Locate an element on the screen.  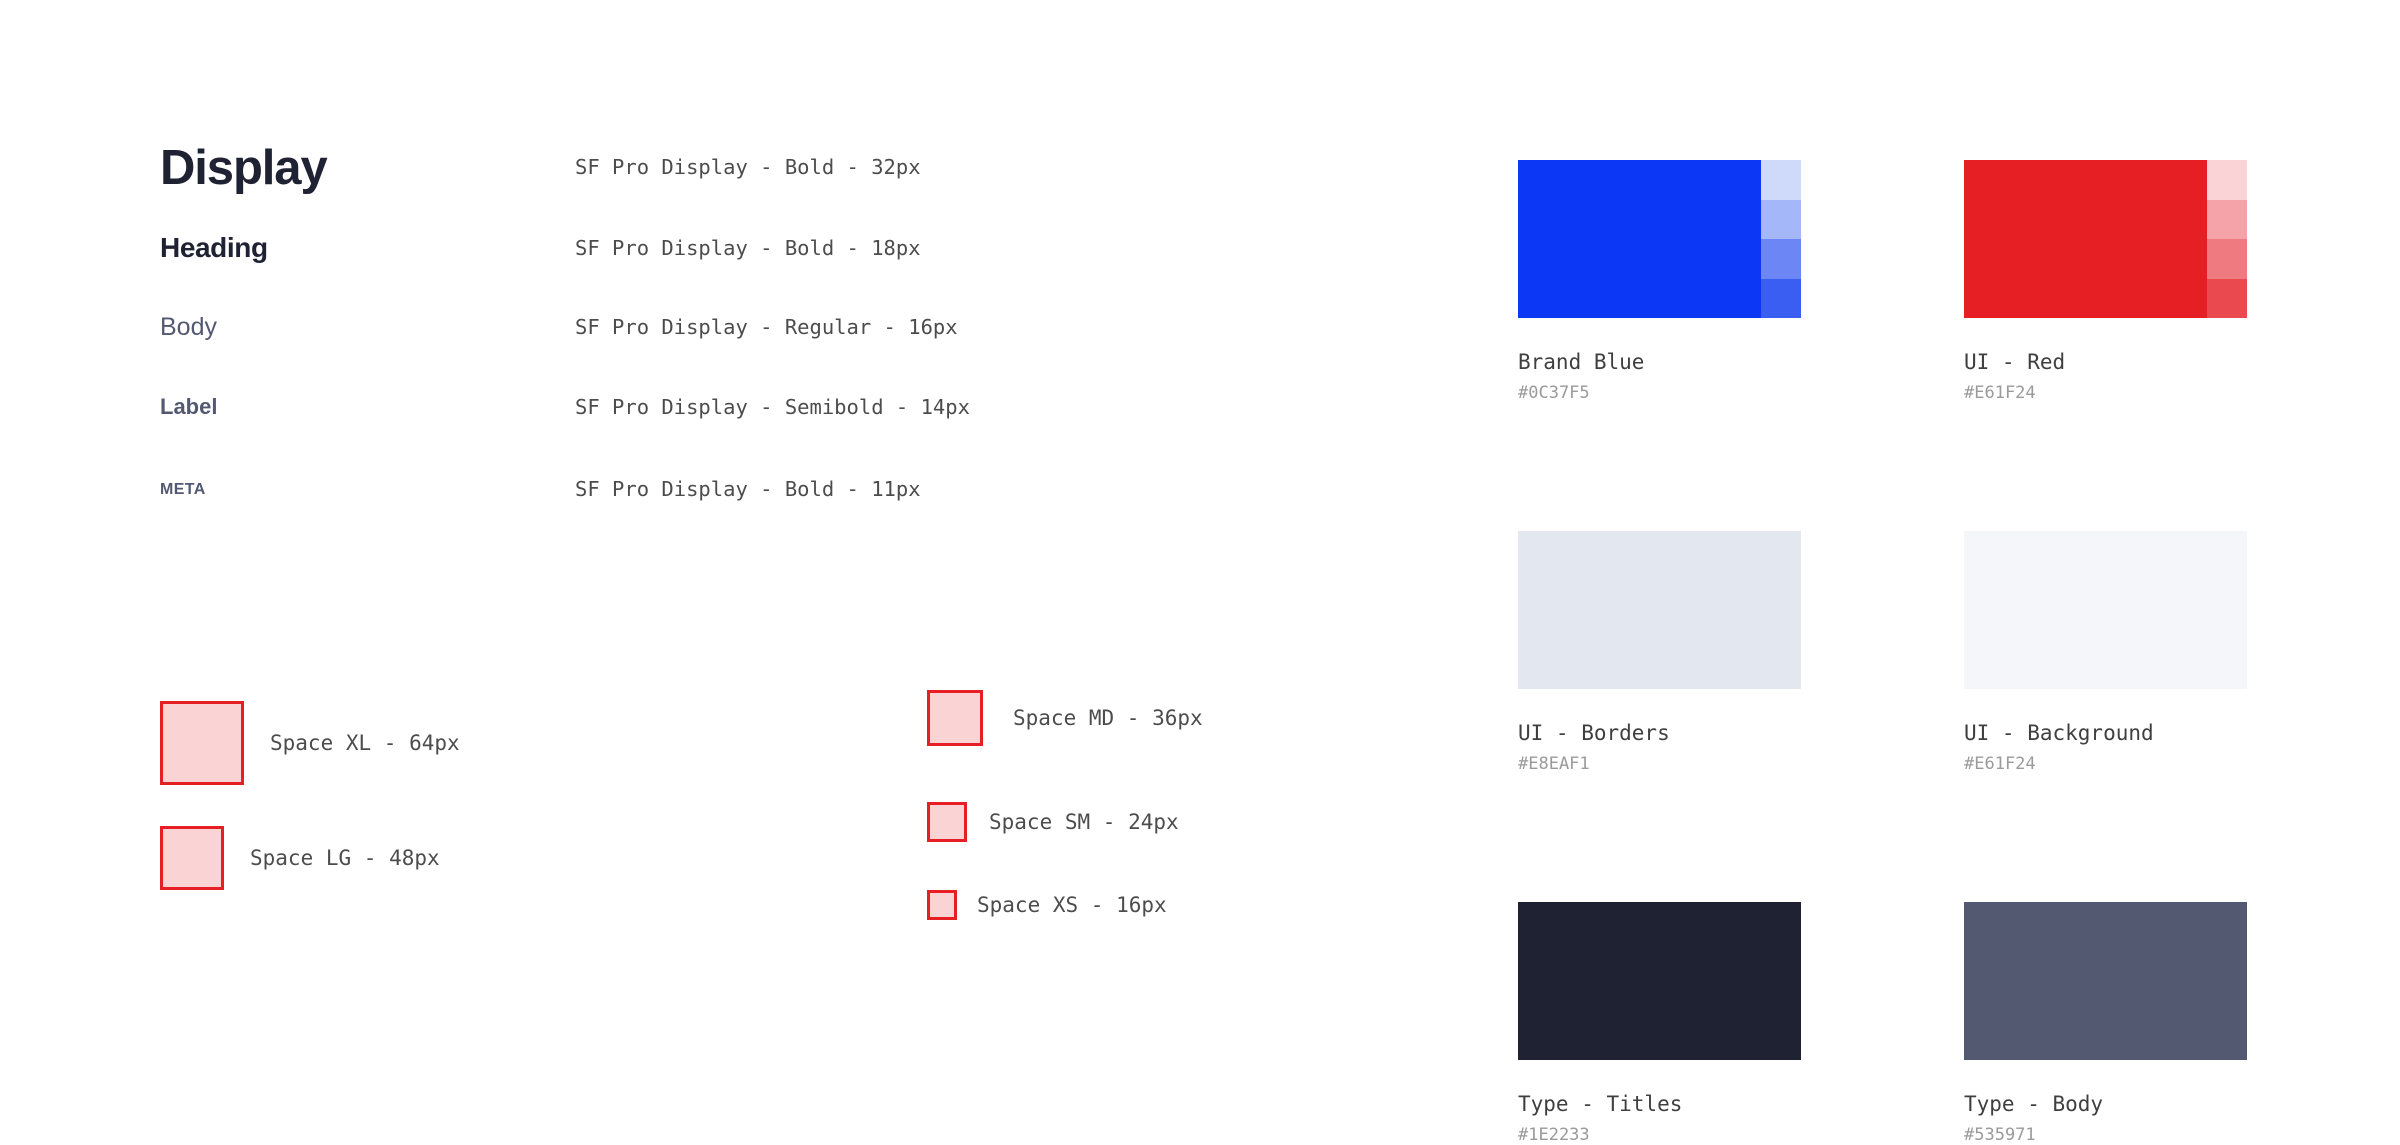
spacing-item-md: Space MD - 36px is located at coordinates (1065, 718).